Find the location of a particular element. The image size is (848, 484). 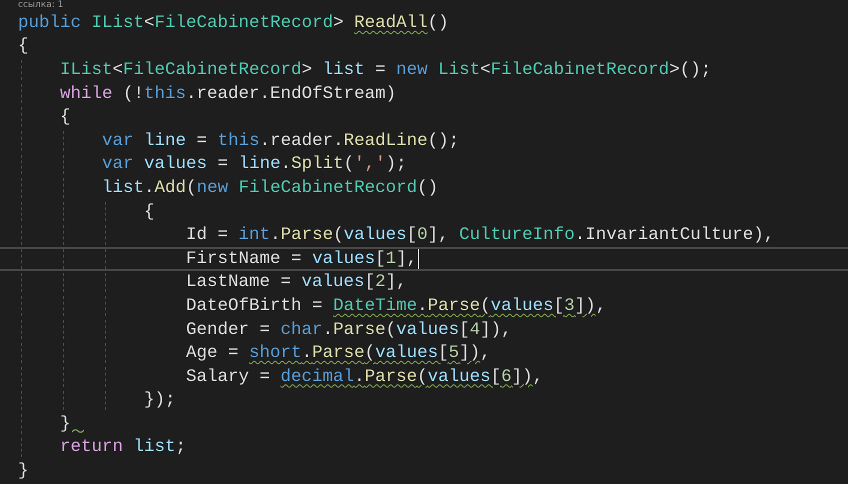

code-line: public IList<FileCabinetRecord> ReadAll() is located at coordinates (233, 22).